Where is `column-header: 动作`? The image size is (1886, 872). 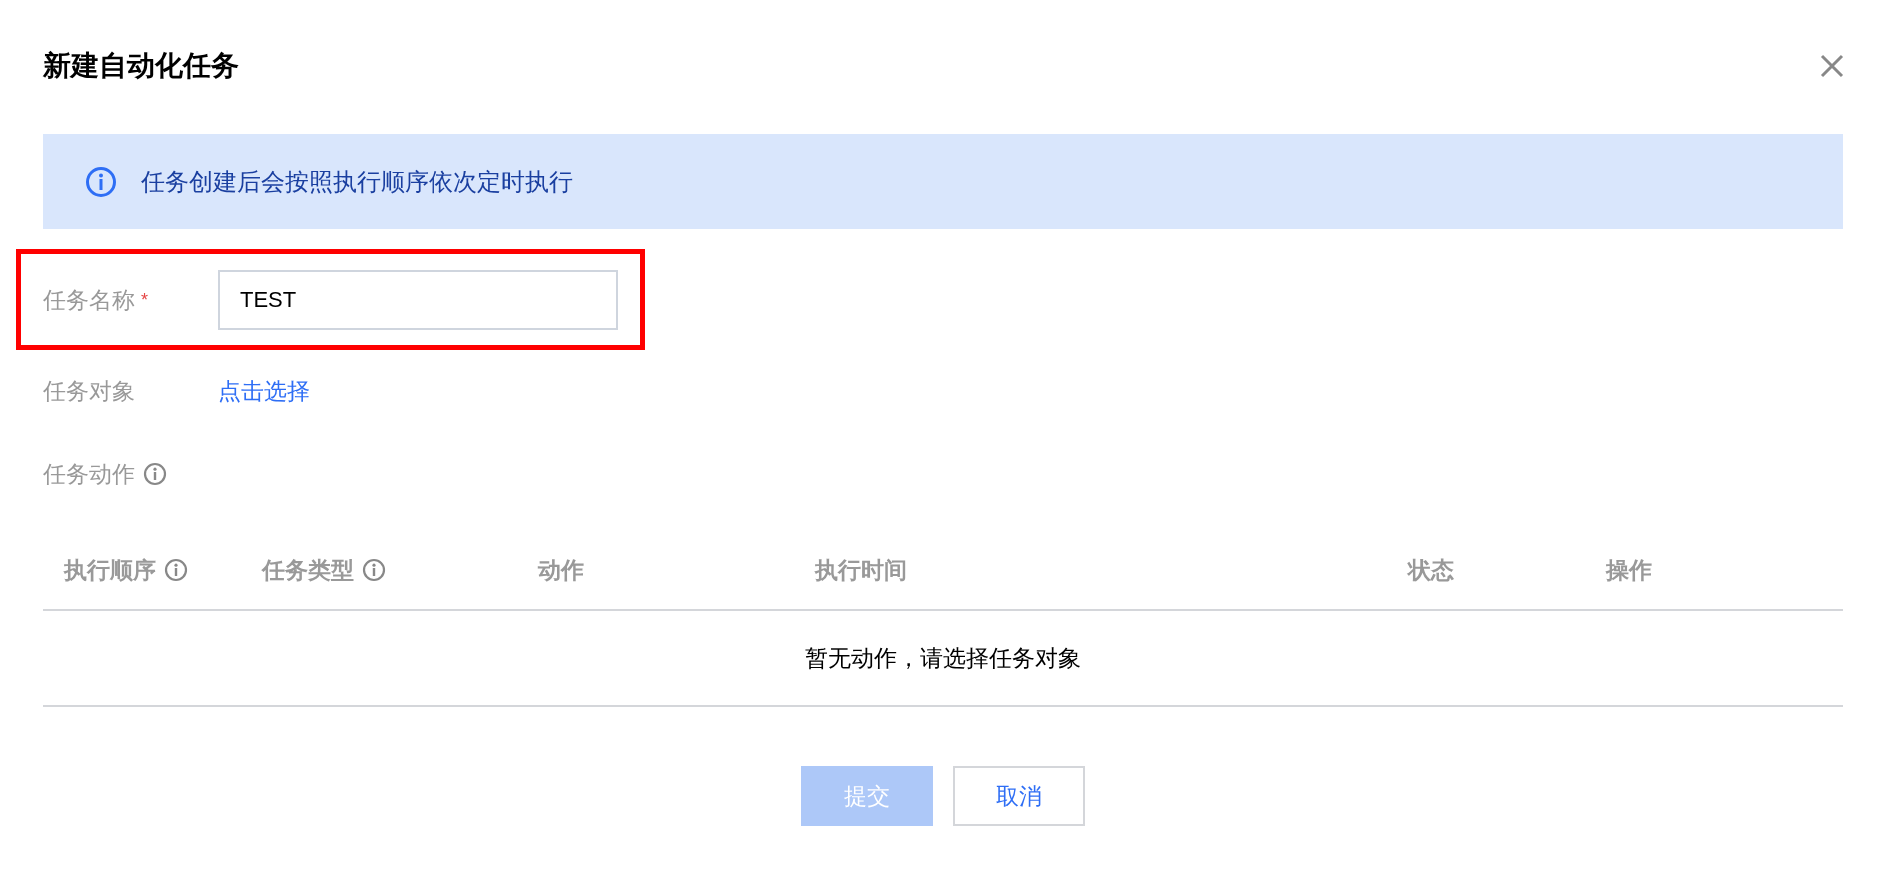 column-header: 动作 is located at coordinates (561, 570).